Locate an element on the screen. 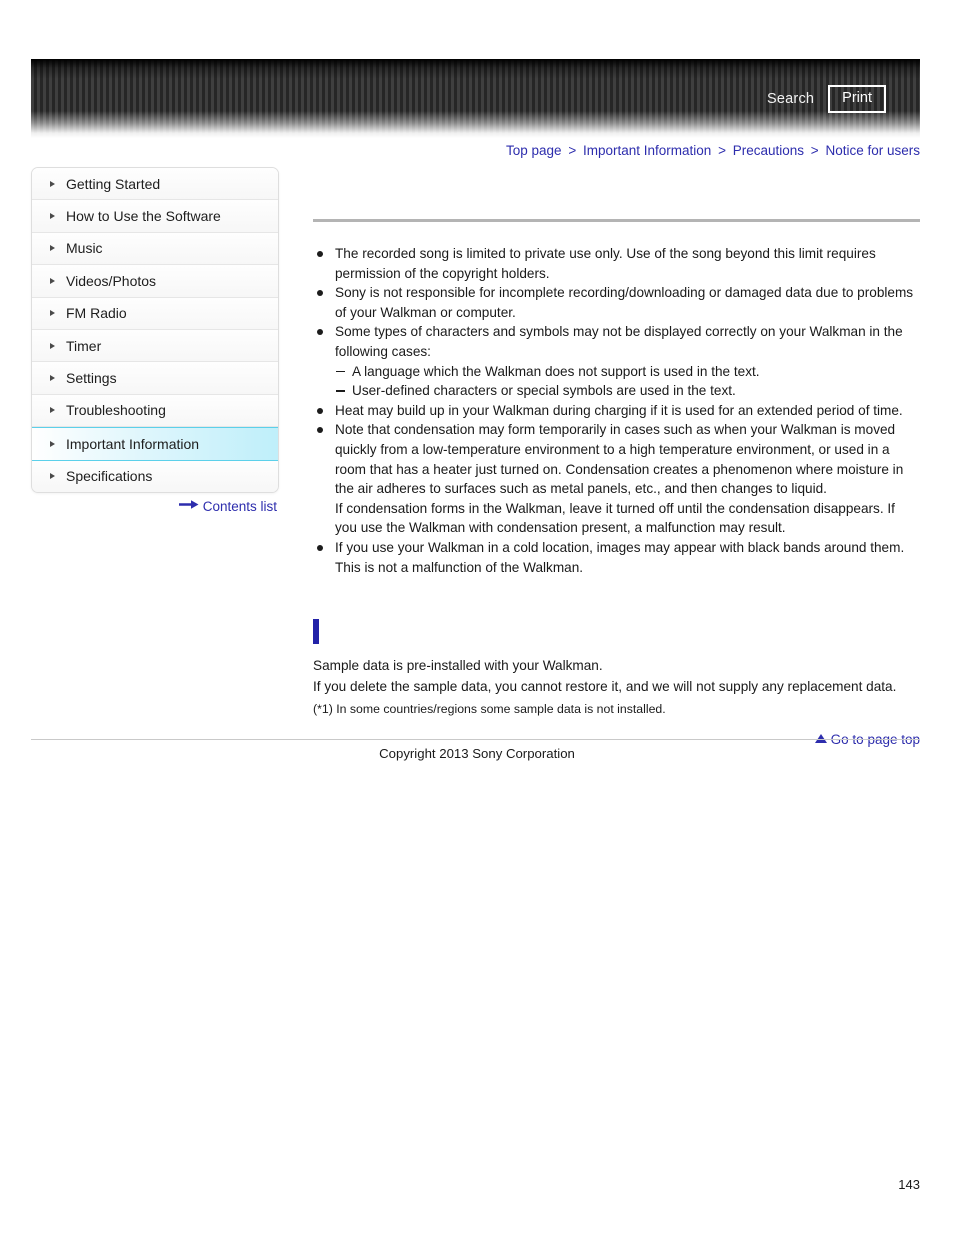 This screenshot has height=1235, width=954. contents-list-link: Contents list is located at coordinates (154, 506).